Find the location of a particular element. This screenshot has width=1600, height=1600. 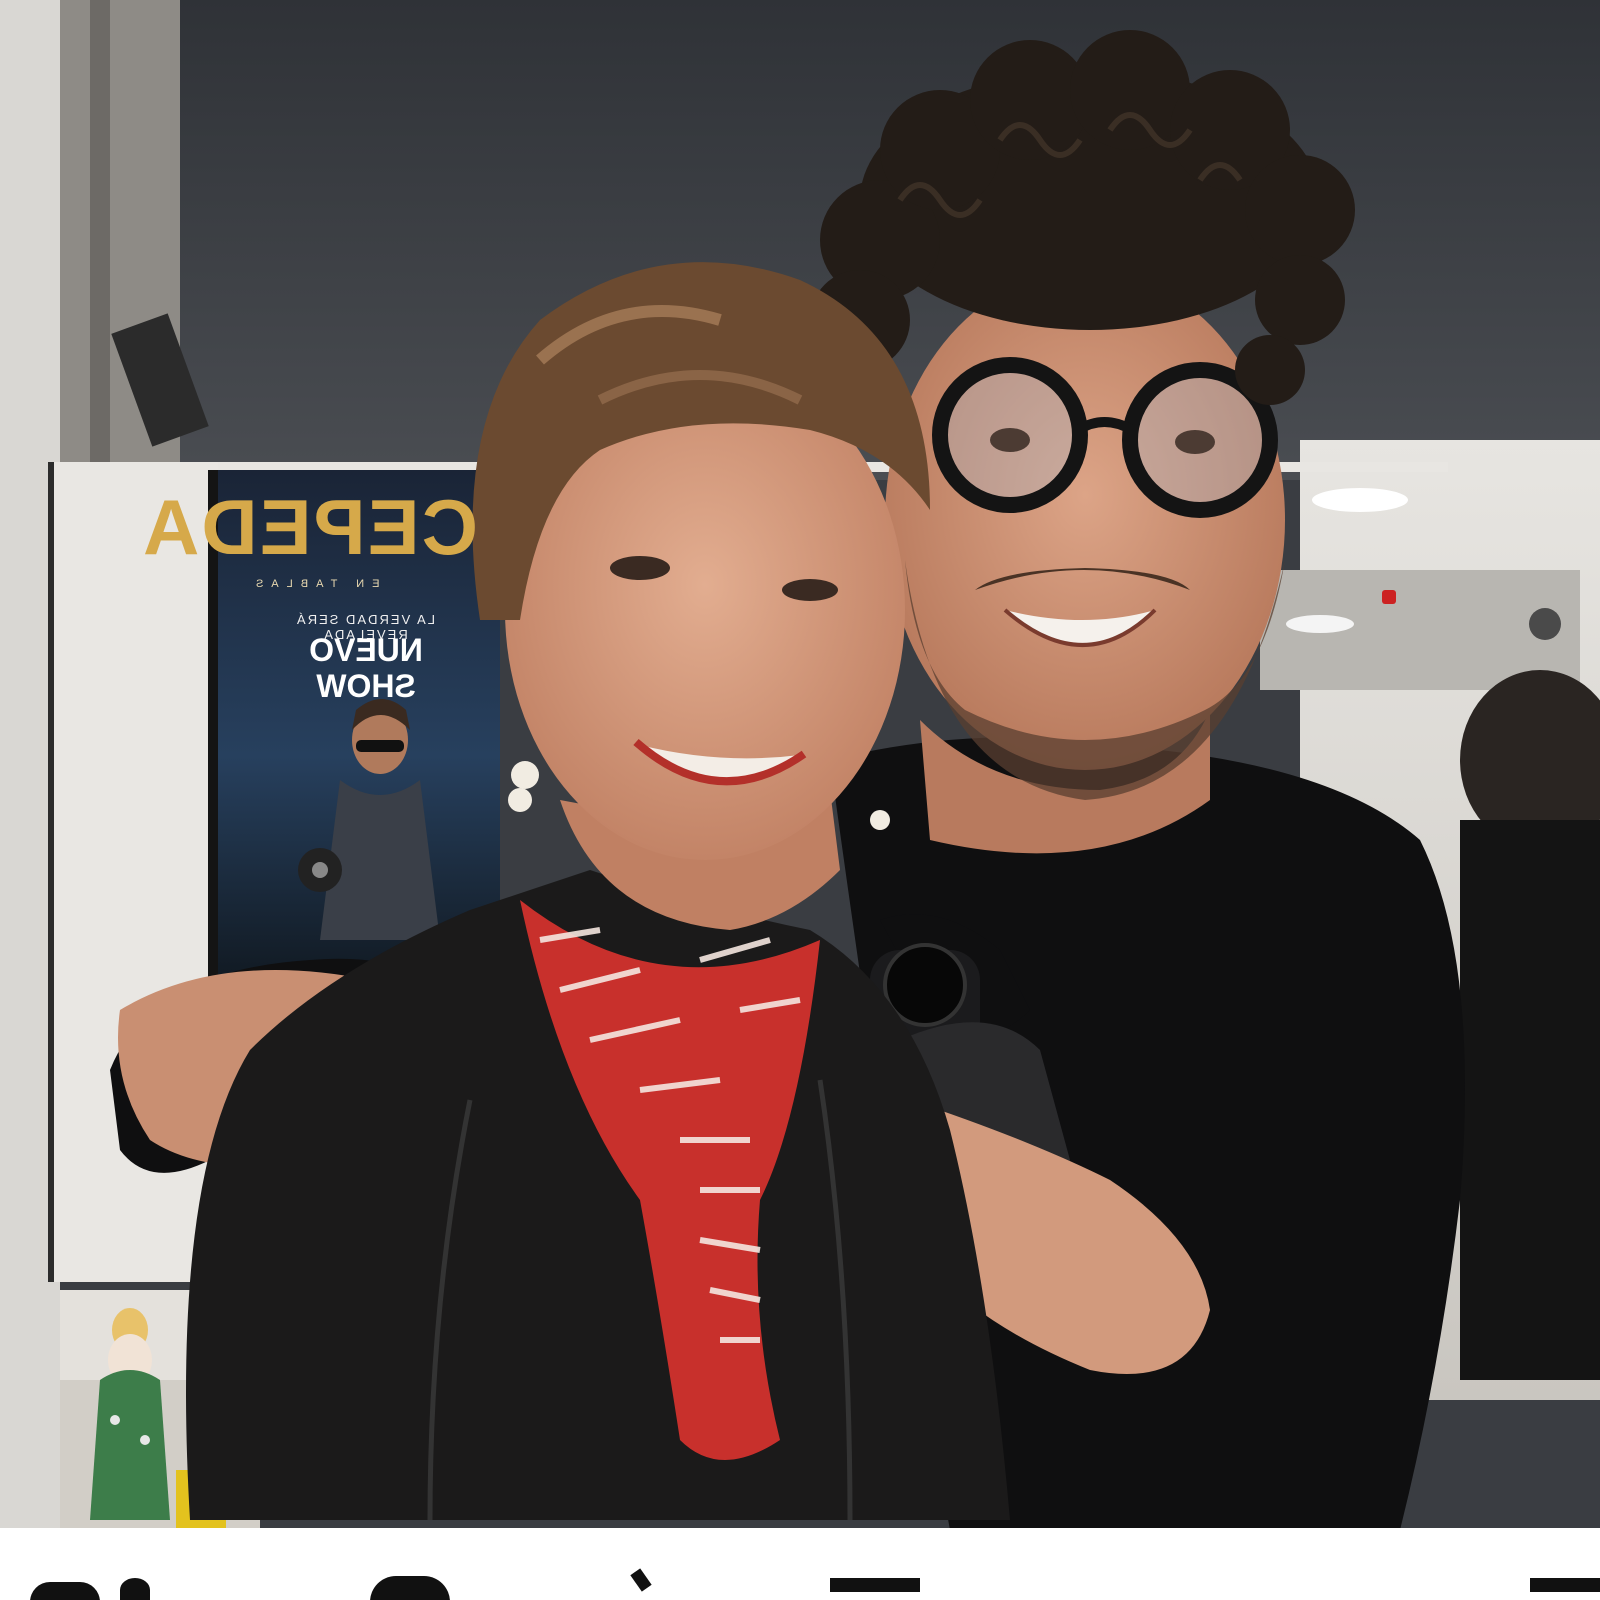

poster-show-line1: NUEVO is located at coordinates (366, 650).